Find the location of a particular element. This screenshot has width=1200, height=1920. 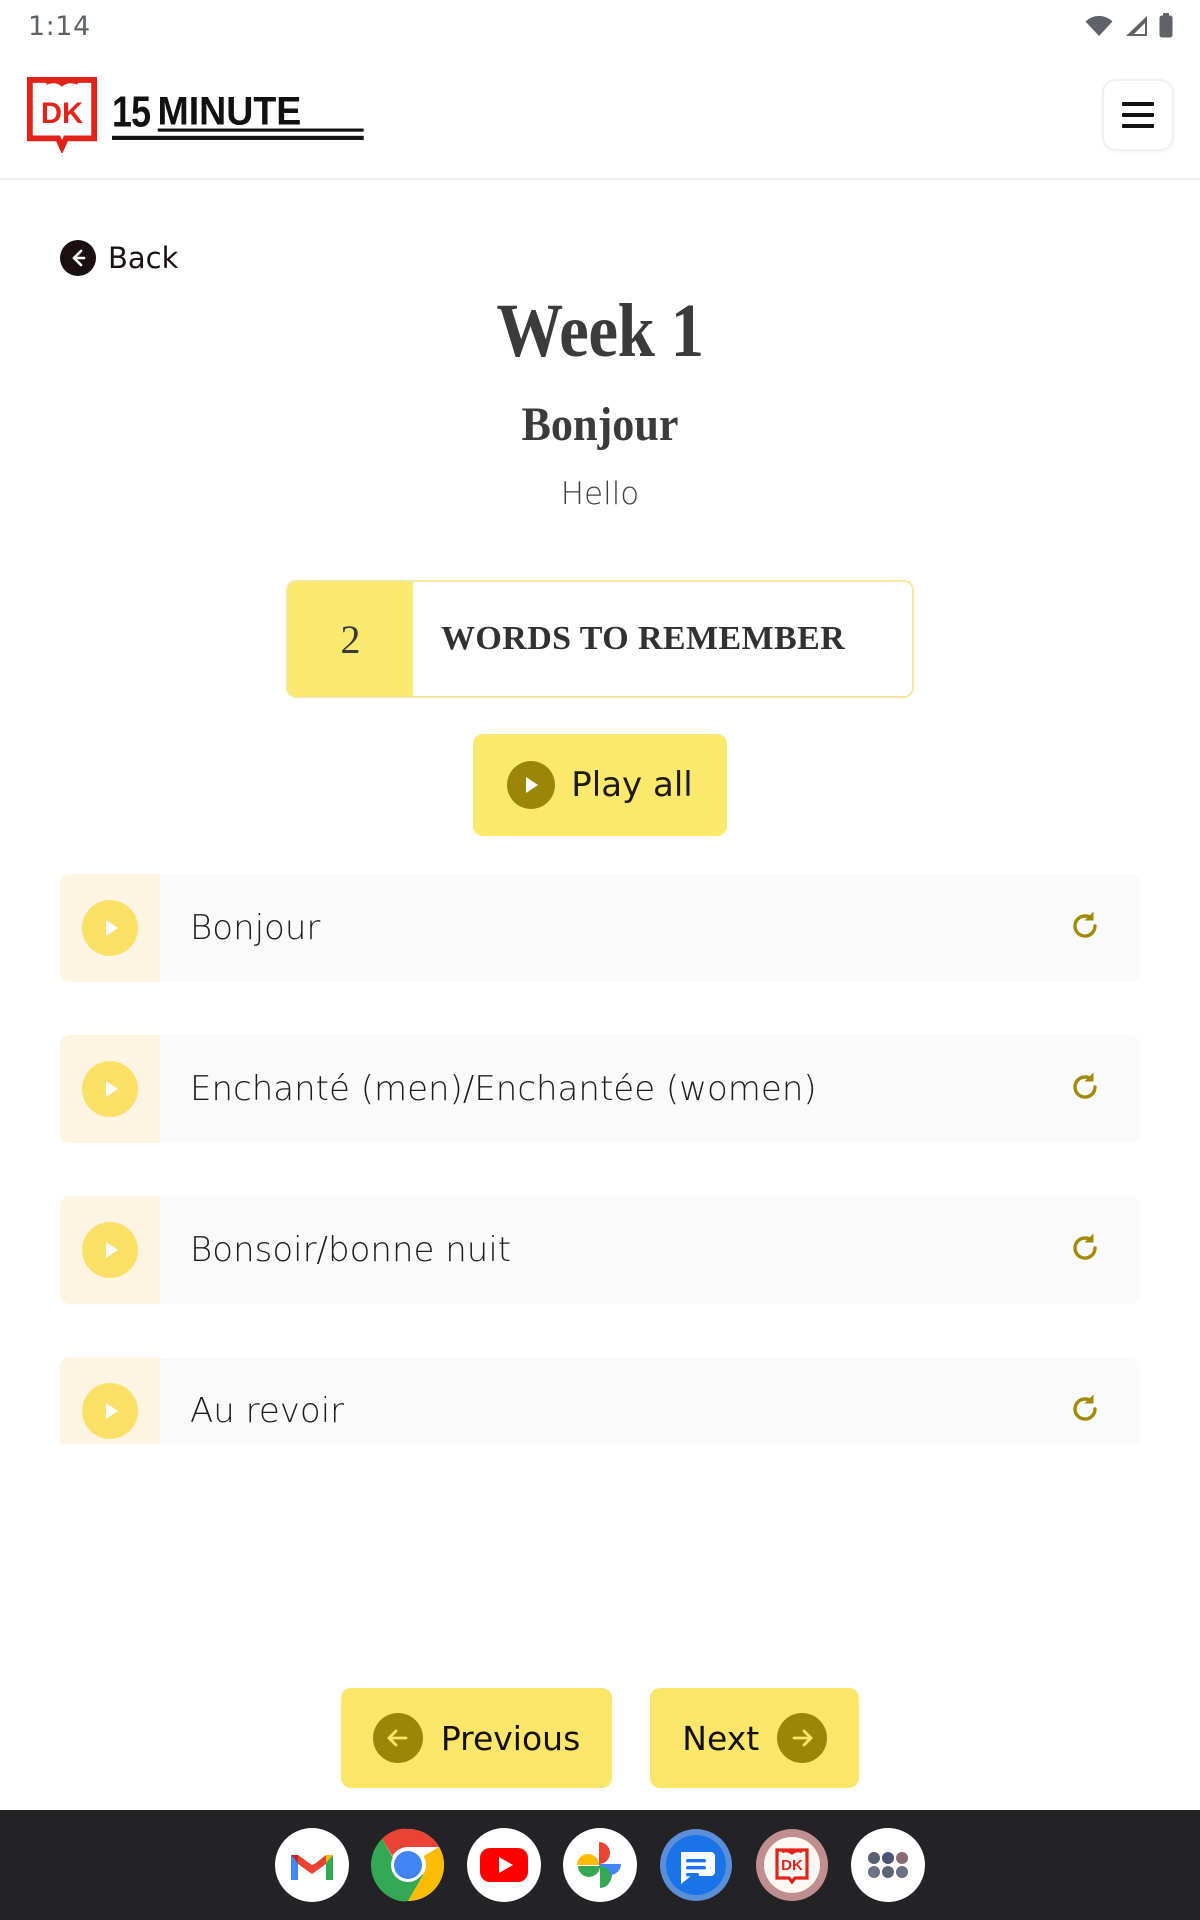

google-photos-icon is located at coordinates (600, 1865).